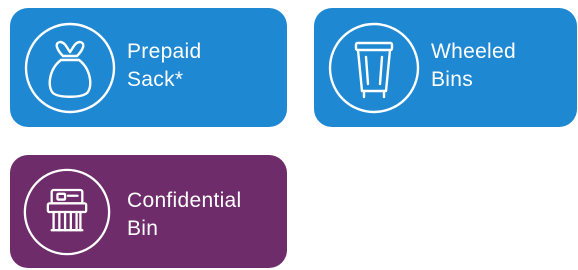 This screenshot has height=270, width=578. I want to click on wheeled-bins-label-line1: Wheeled, so click(473, 51).